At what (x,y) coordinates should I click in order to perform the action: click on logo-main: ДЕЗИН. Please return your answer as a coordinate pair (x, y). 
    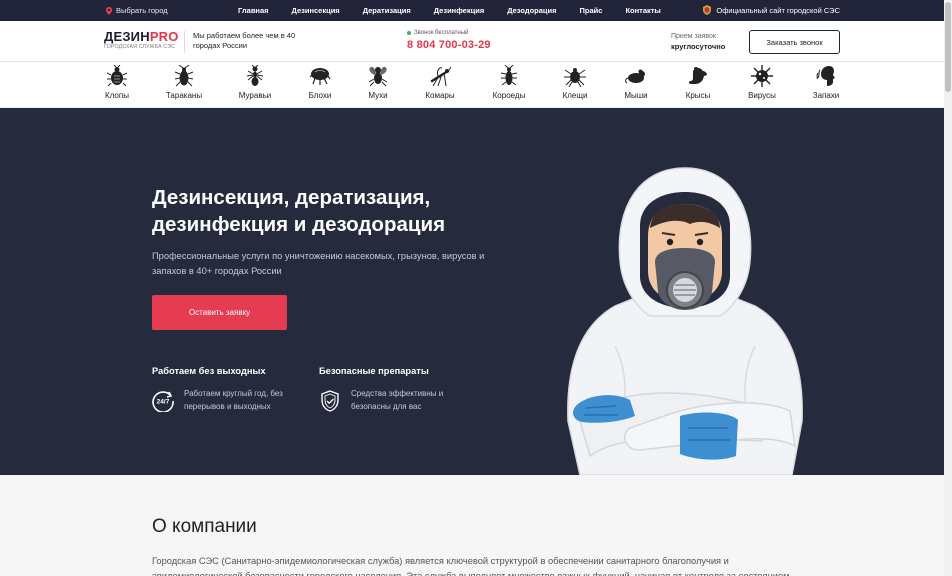
    Looking at the image, I should click on (127, 36).